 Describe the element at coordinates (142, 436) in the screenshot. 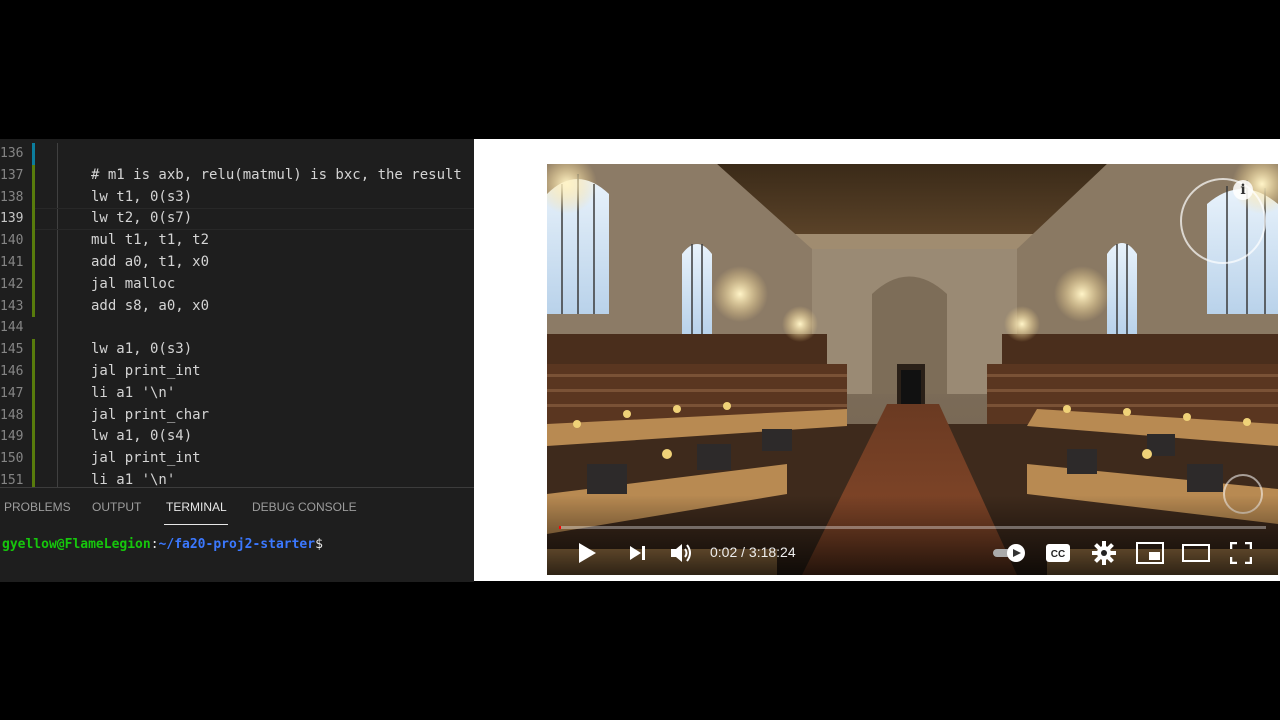

I see `code-text: lw a1, 0(s4)` at that location.